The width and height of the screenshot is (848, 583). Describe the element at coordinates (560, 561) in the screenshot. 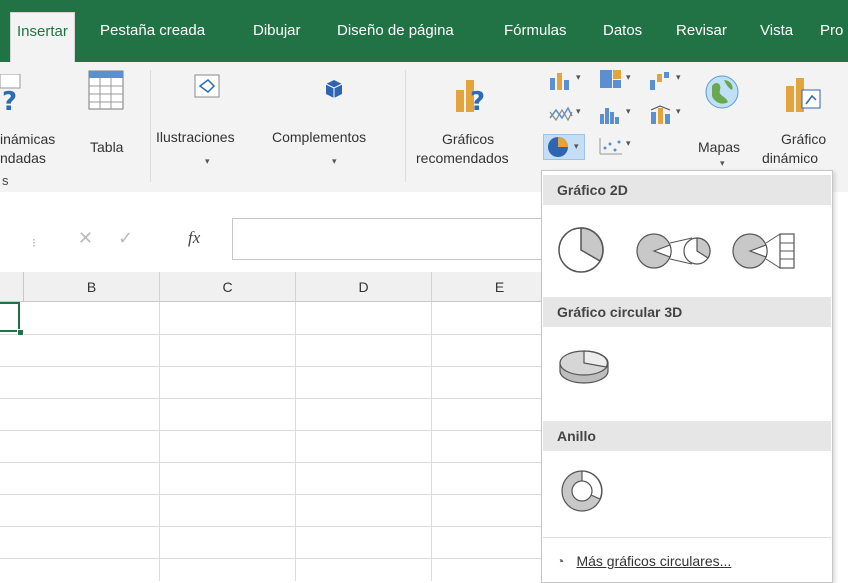

I see `pie-small-icon: ◔` at that location.